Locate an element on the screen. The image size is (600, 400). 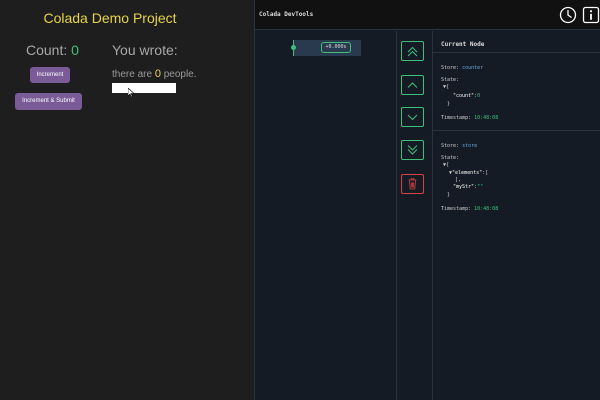
step-forward-button is located at coordinates (412, 117).